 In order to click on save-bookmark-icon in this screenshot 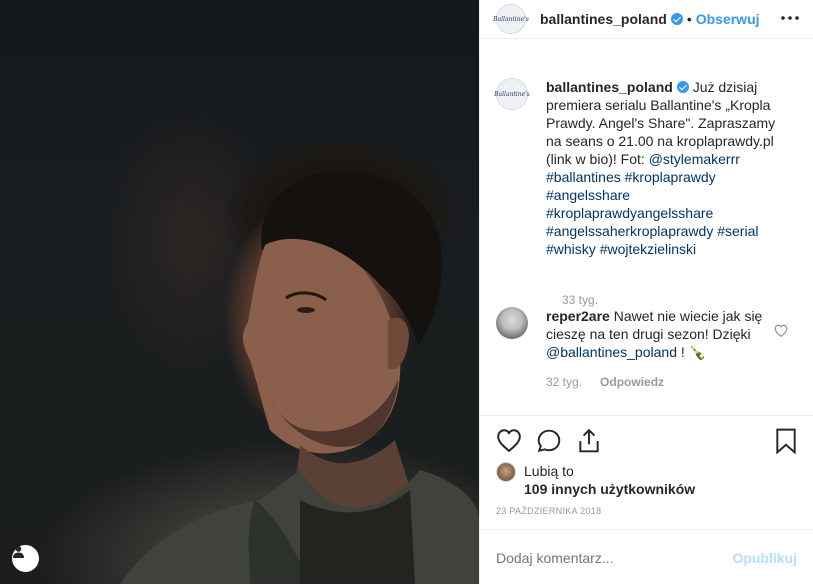, I will do `click(786, 442)`.